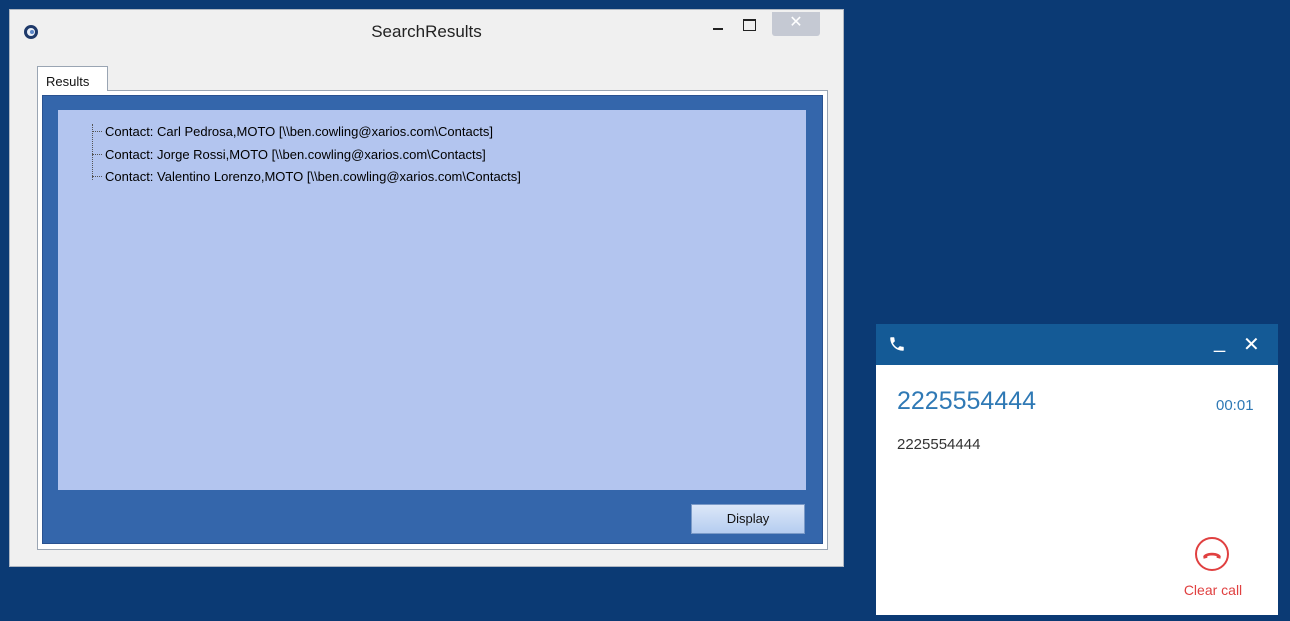  Describe the element at coordinates (718, 24) in the screenshot. I see `minimize-button` at that location.